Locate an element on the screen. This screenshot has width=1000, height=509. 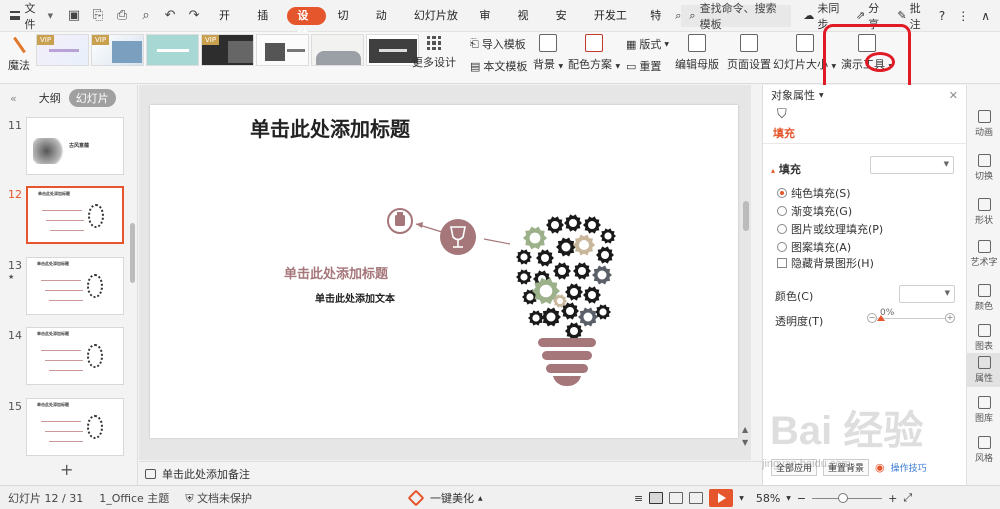
tab-9: 开发工具 is located at coordinates (612, 27).